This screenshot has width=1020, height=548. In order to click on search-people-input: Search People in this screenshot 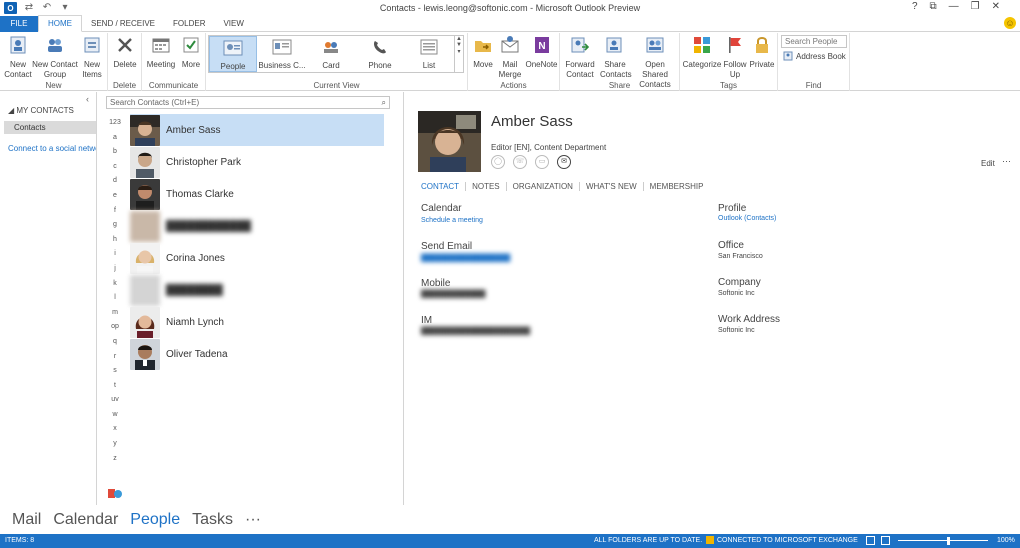, I will do `click(814, 41)`.